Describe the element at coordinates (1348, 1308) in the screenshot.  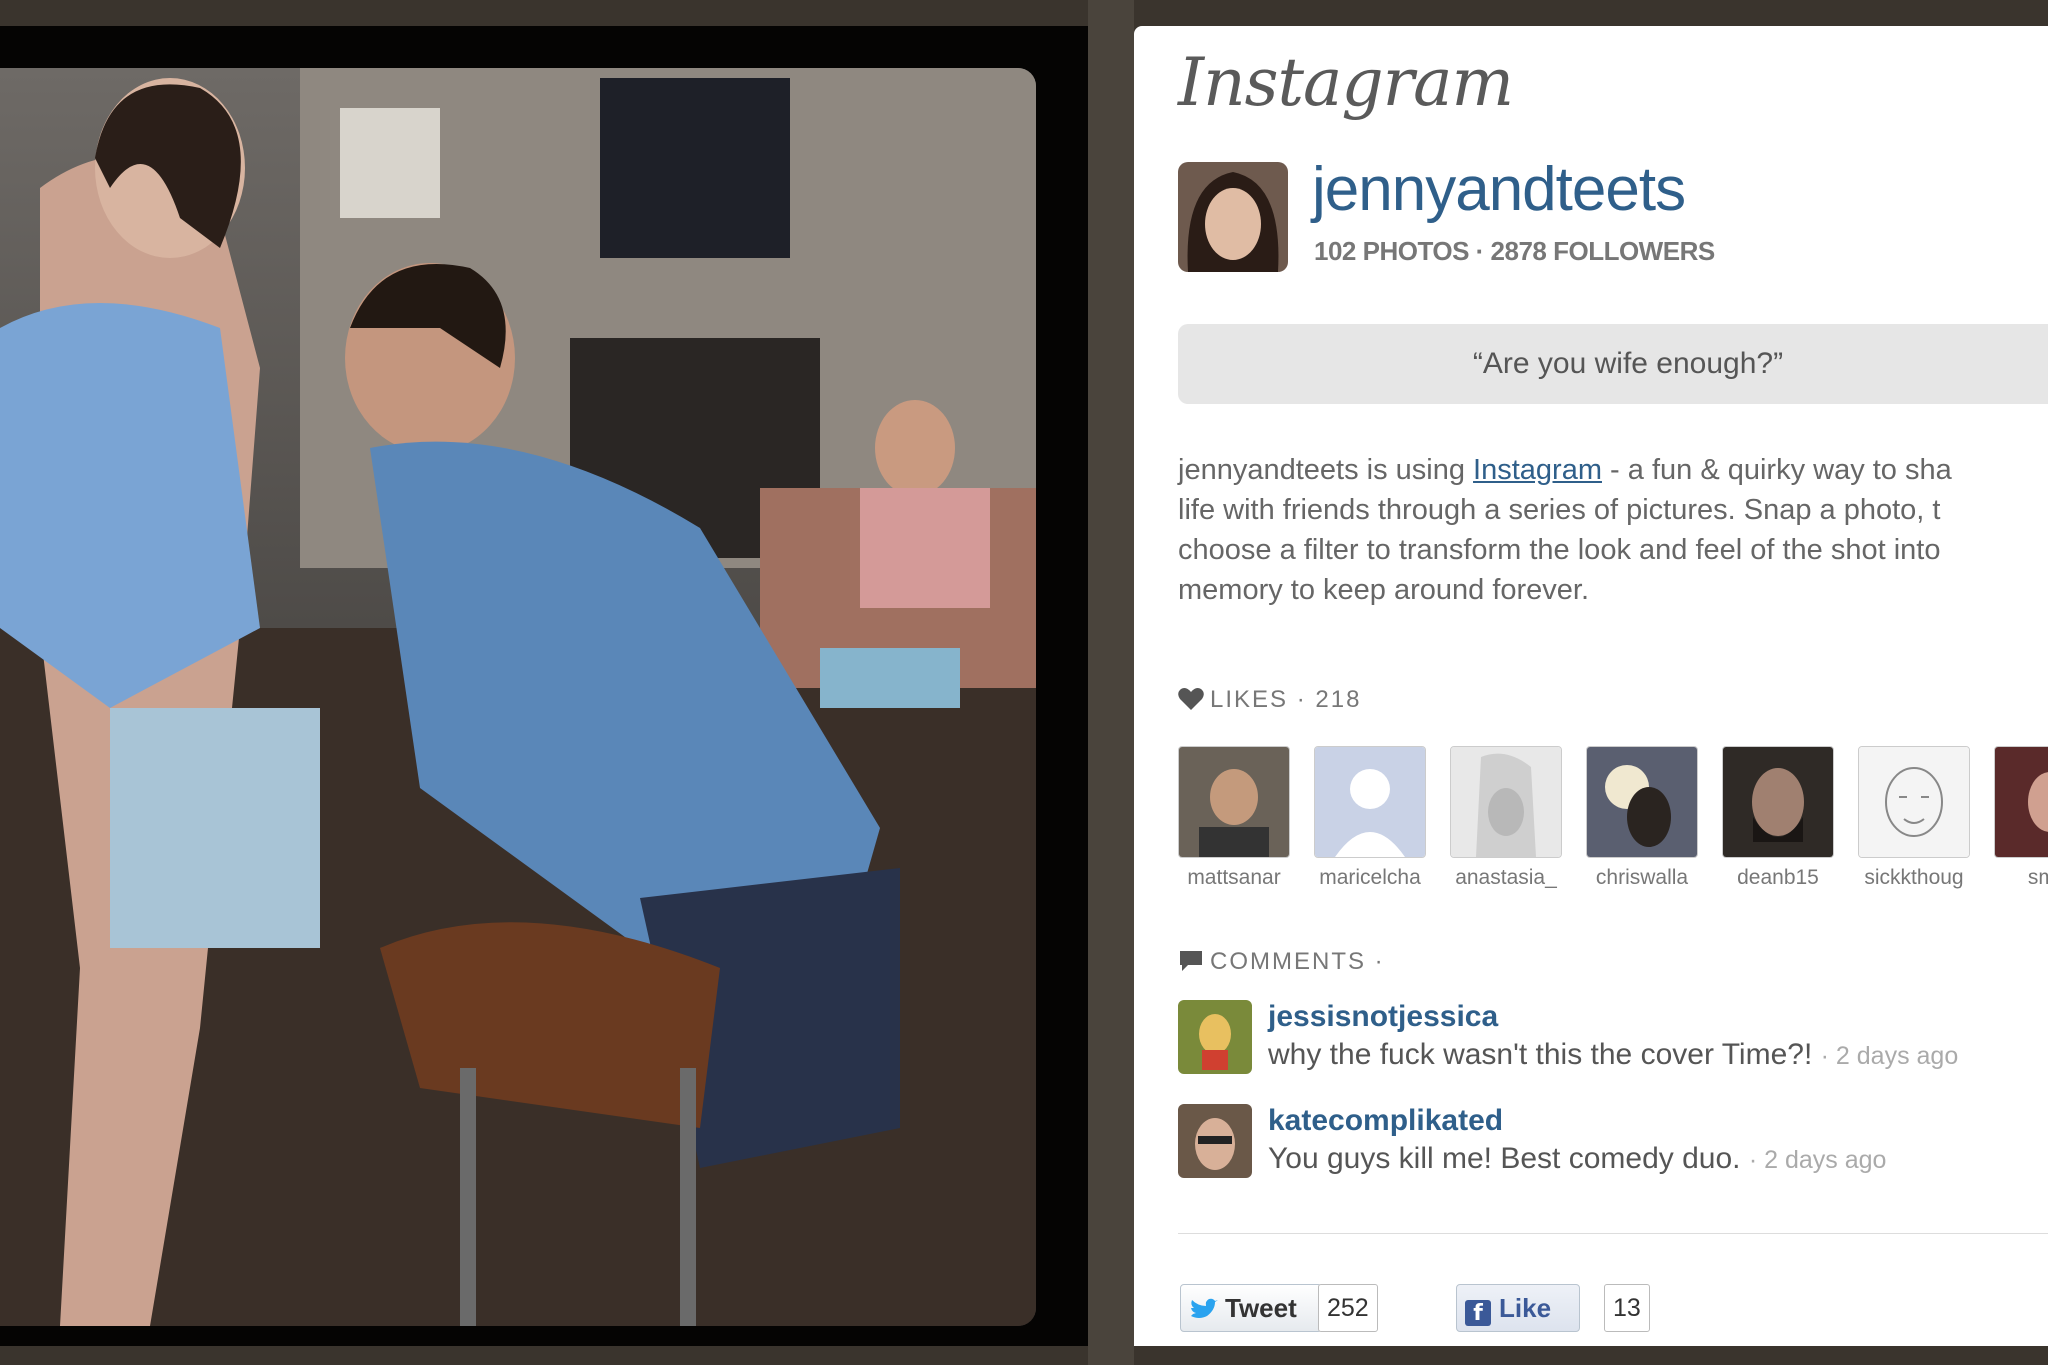
I see `tweet-count: 252` at that location.